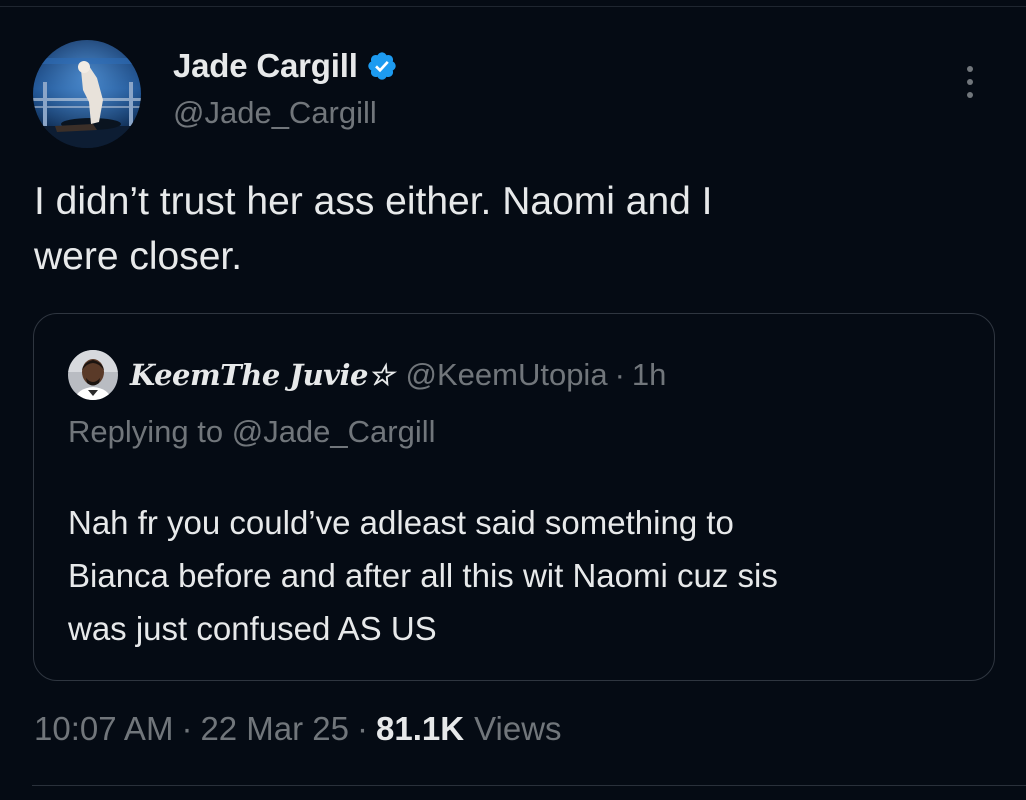 The height and width of the screenshot is (800, 1026). Describe the element at coordinates (398, 375) in the screenshot. I see `quoted-header: KeemThe Juvie☆ @KeemUtopia · 1h` at that location.